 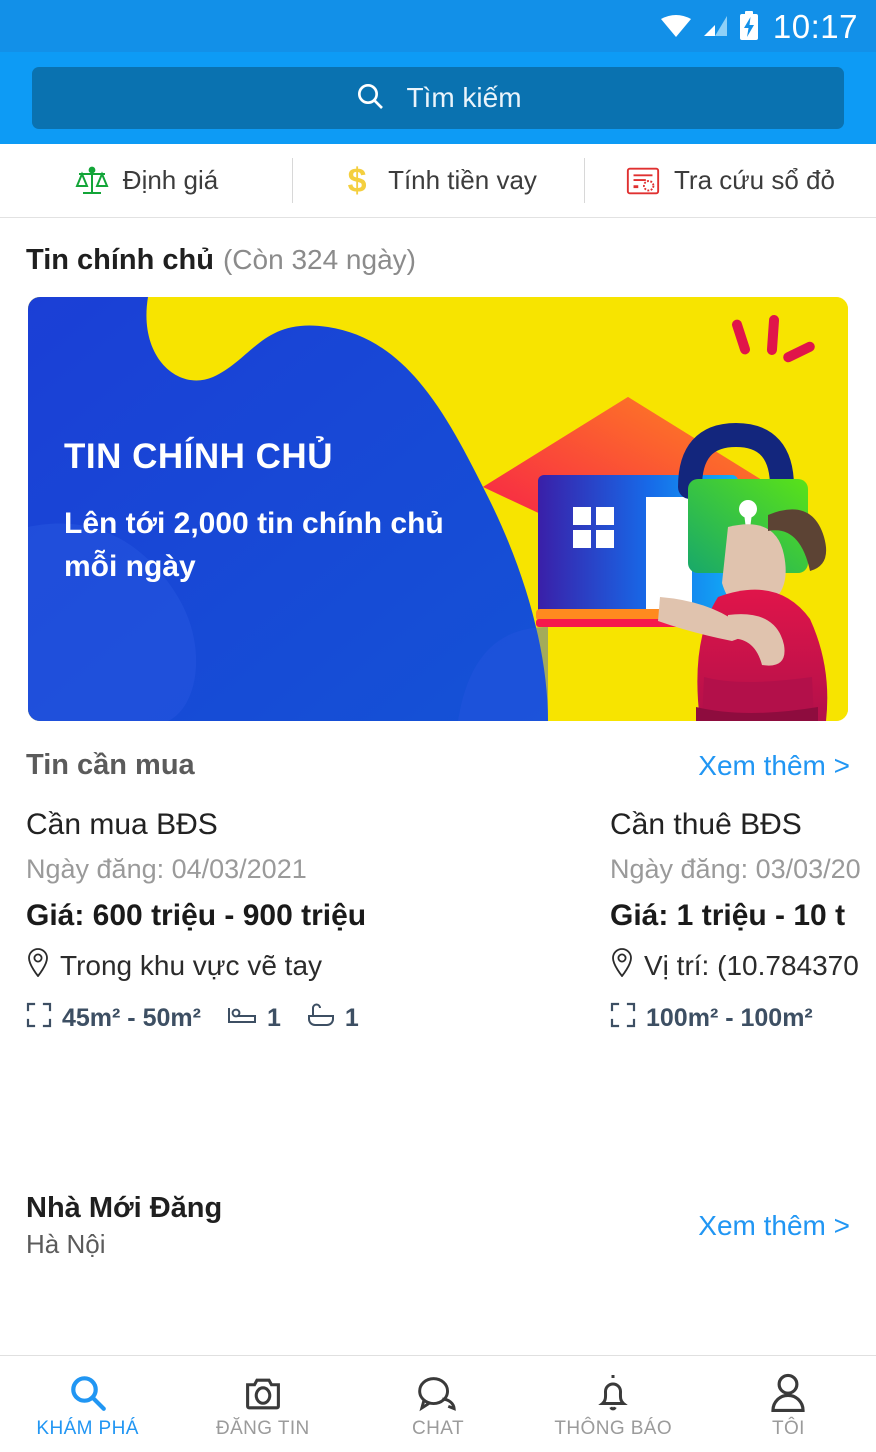 What do you see at coordinates (788, 1391) in the screenshot?
I see `person-icon` at bounding box center [788, 1391].